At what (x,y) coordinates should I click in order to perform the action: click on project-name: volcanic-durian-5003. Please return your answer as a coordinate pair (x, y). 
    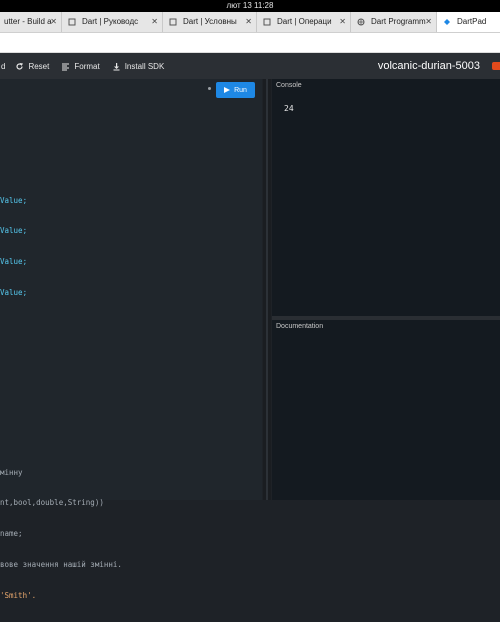
    Looking at the image, I should click on (429, 66).